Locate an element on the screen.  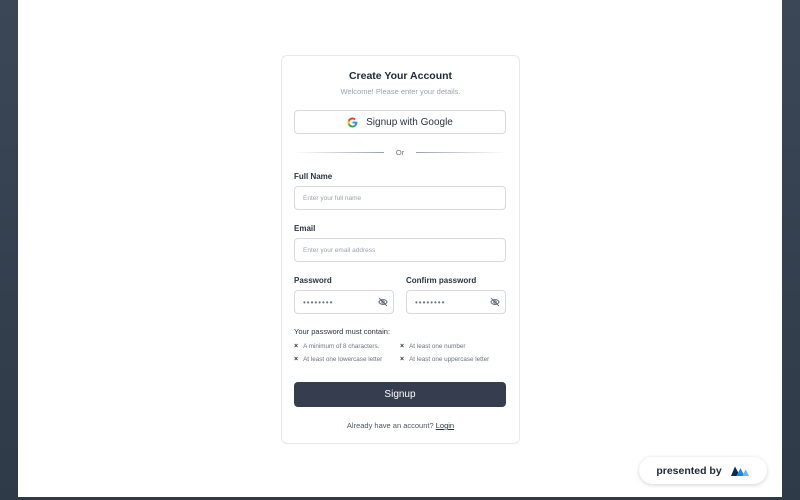
divider-line-right is located at coordinates (461, 152).